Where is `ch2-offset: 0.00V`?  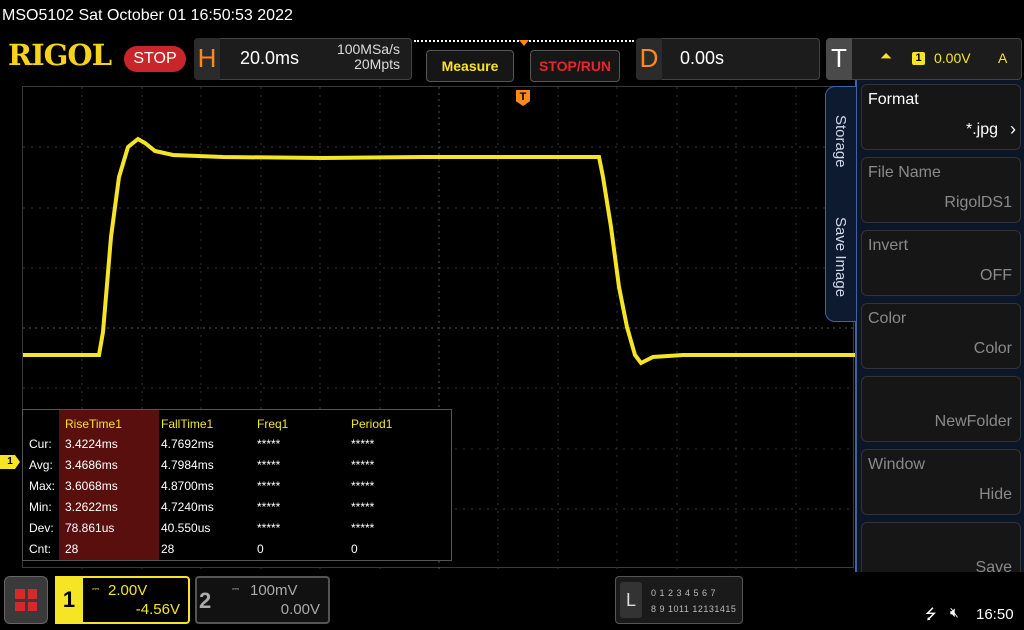
ch2-offset: 0.00V is located at coordinates (300, 609).